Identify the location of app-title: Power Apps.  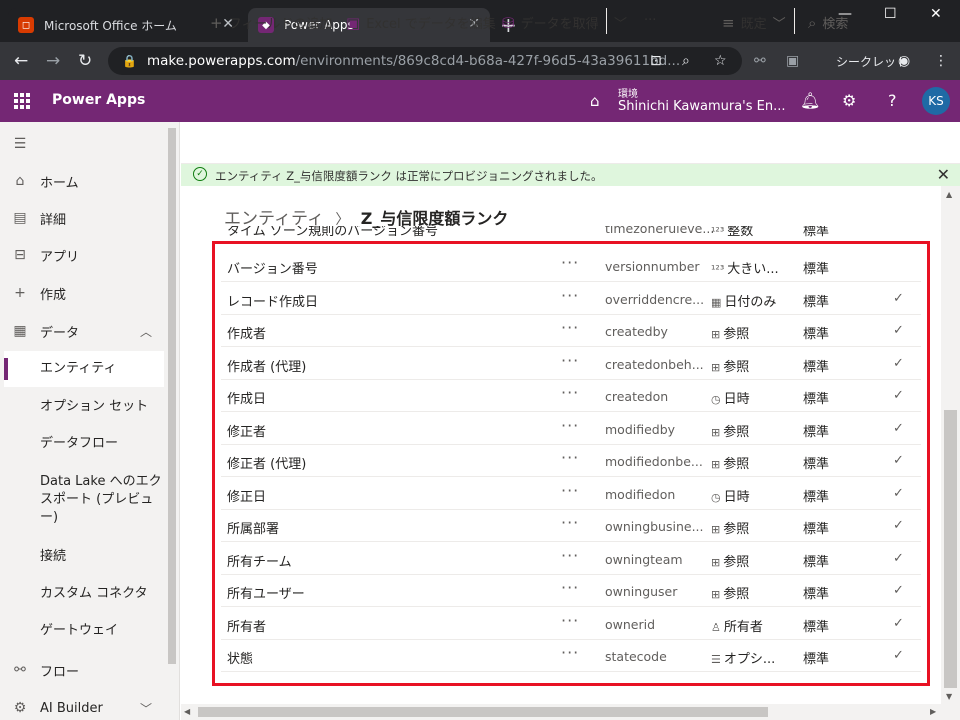
(98, 100).